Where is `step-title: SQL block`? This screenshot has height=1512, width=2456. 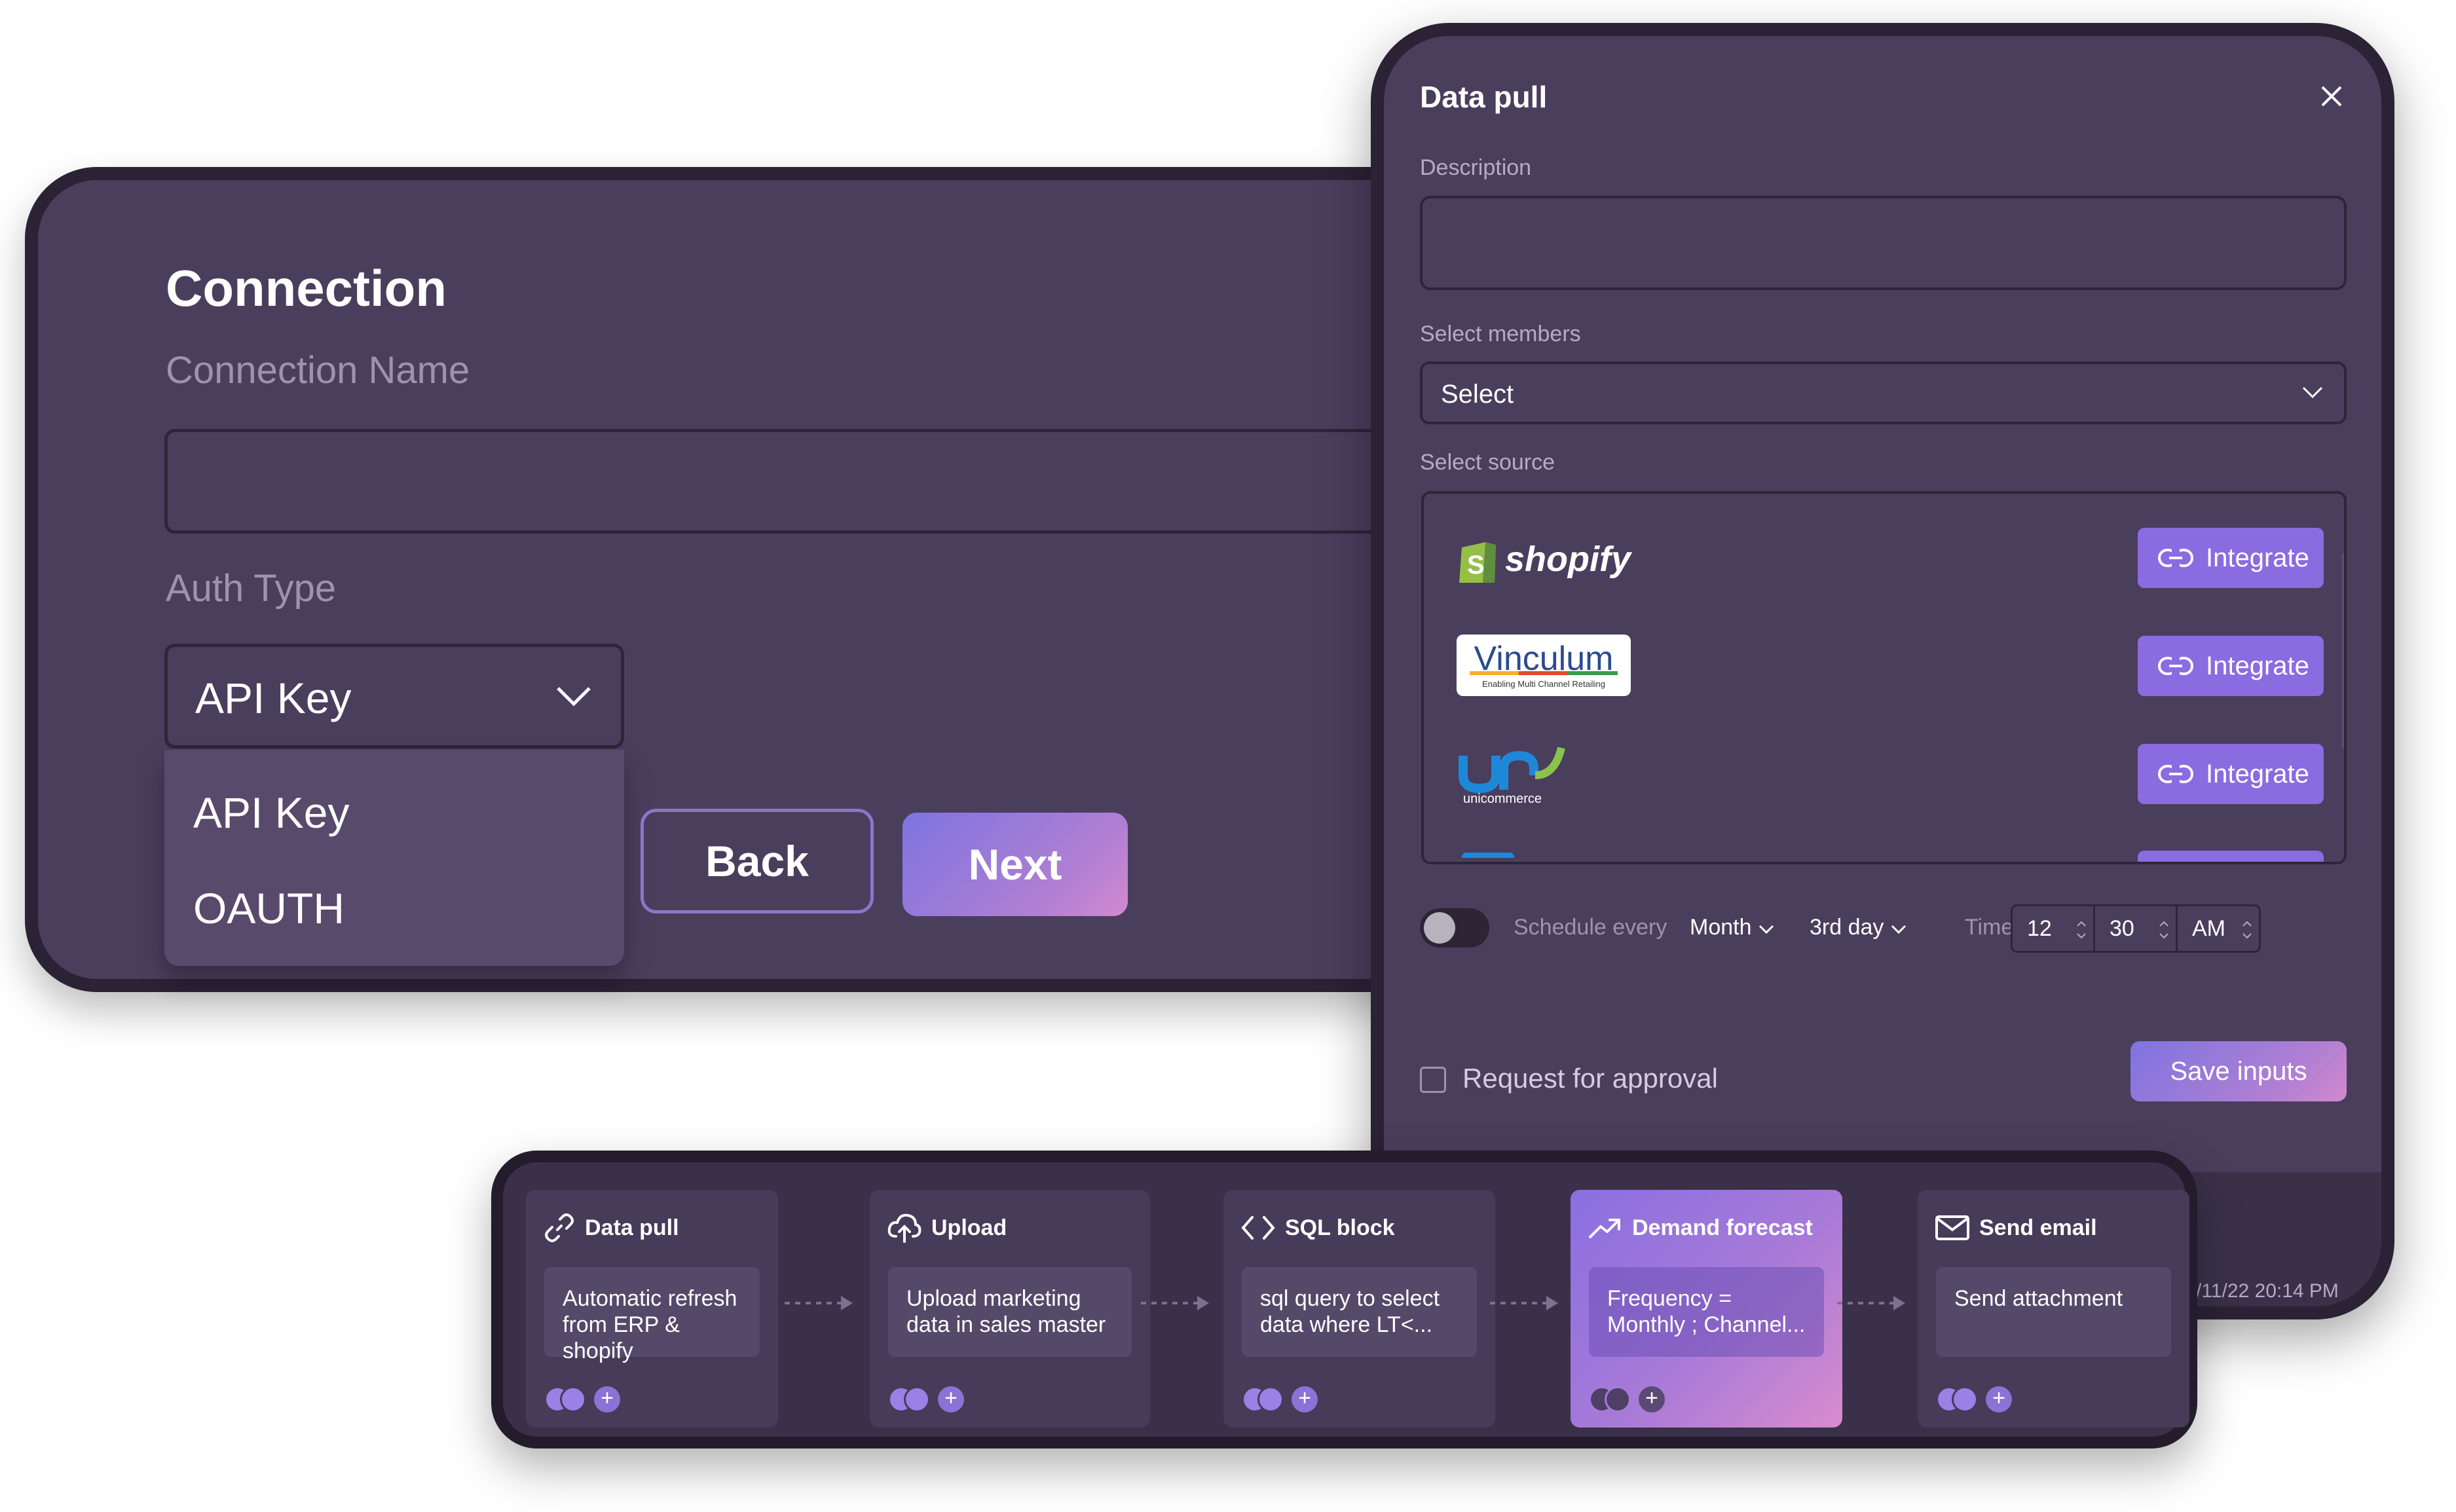 step-title: SQL block is located at coordinates (1340, 1227).